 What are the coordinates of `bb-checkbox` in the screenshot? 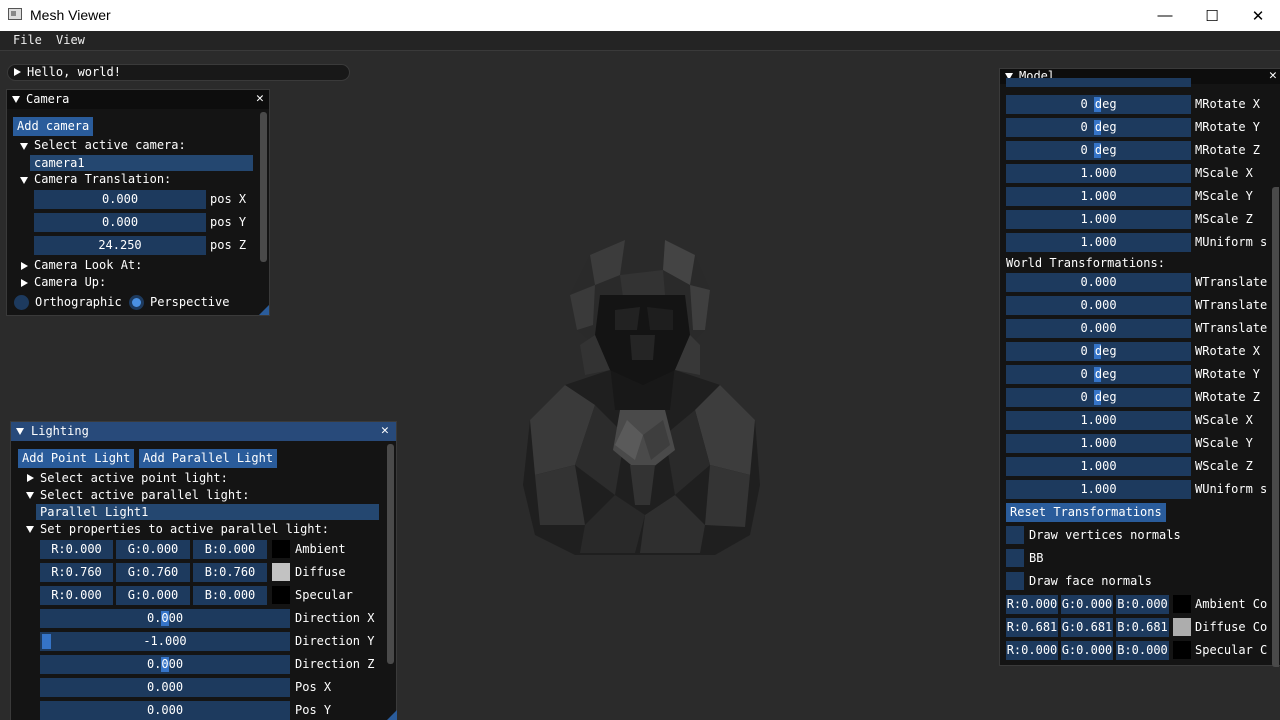 It's located at (1015, 558).